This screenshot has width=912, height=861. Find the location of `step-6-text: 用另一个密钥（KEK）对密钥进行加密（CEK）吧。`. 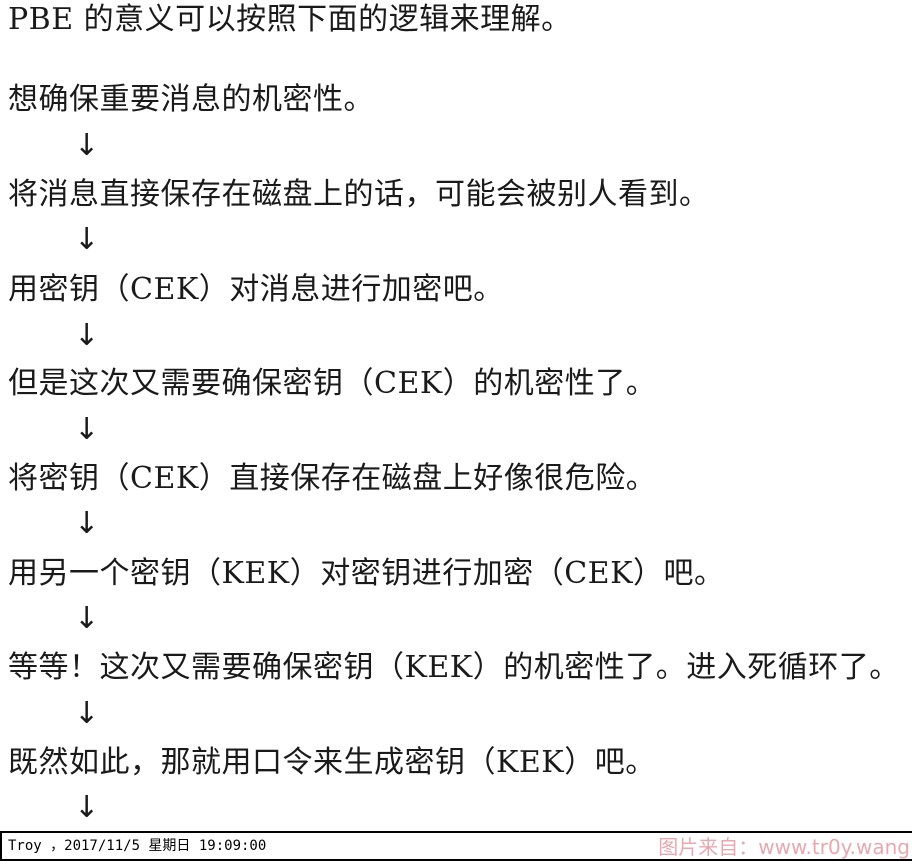

step-6-text: 用另一个密钥（KEK）对密钥进行加密（CEK）吧。 is located at coordinates (366, 573).